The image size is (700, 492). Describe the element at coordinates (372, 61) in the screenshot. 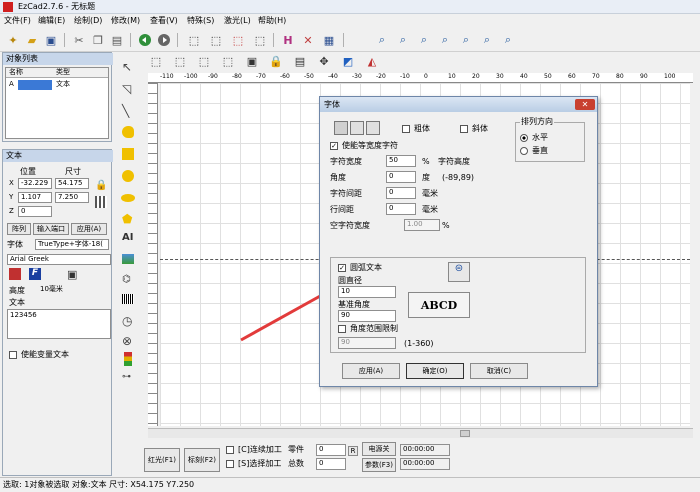

I see `mirror-icon: ◭` at that location.